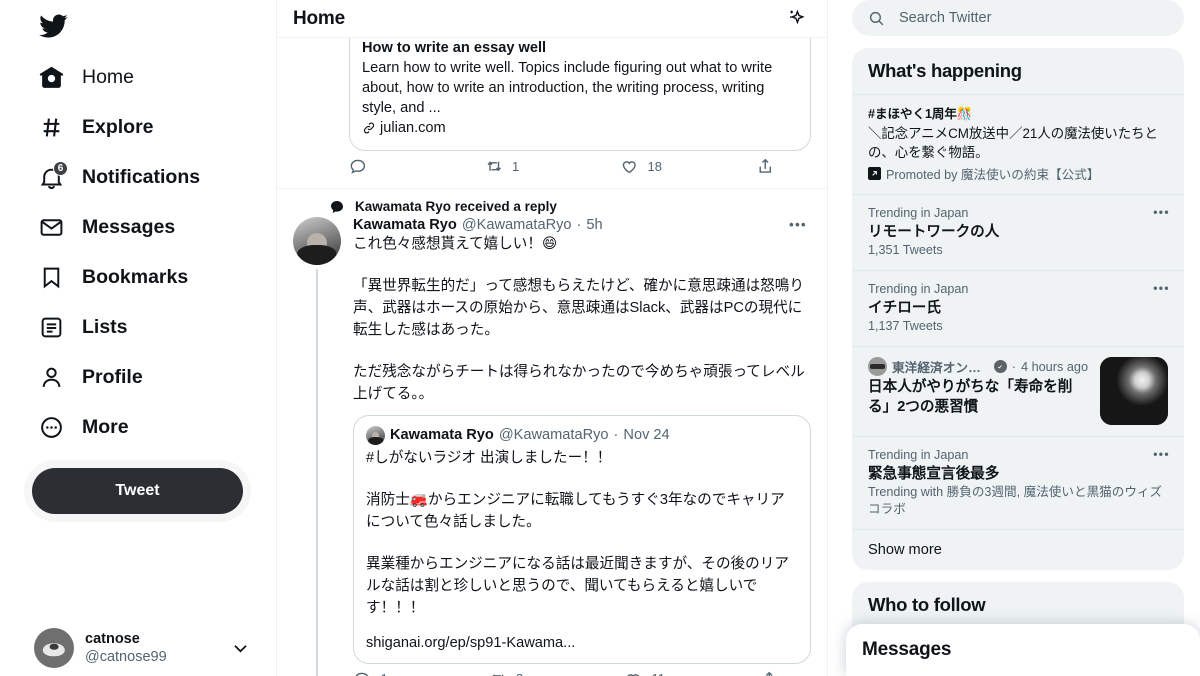 Image resolution: width=1200 pixels, height=676 pixels. What do you see at coordinates (489, 457) in the screenshot?
I see `quoted-text-para1: #しがないラジオ 出演しましたー！！` at bounding box center [489, 457].